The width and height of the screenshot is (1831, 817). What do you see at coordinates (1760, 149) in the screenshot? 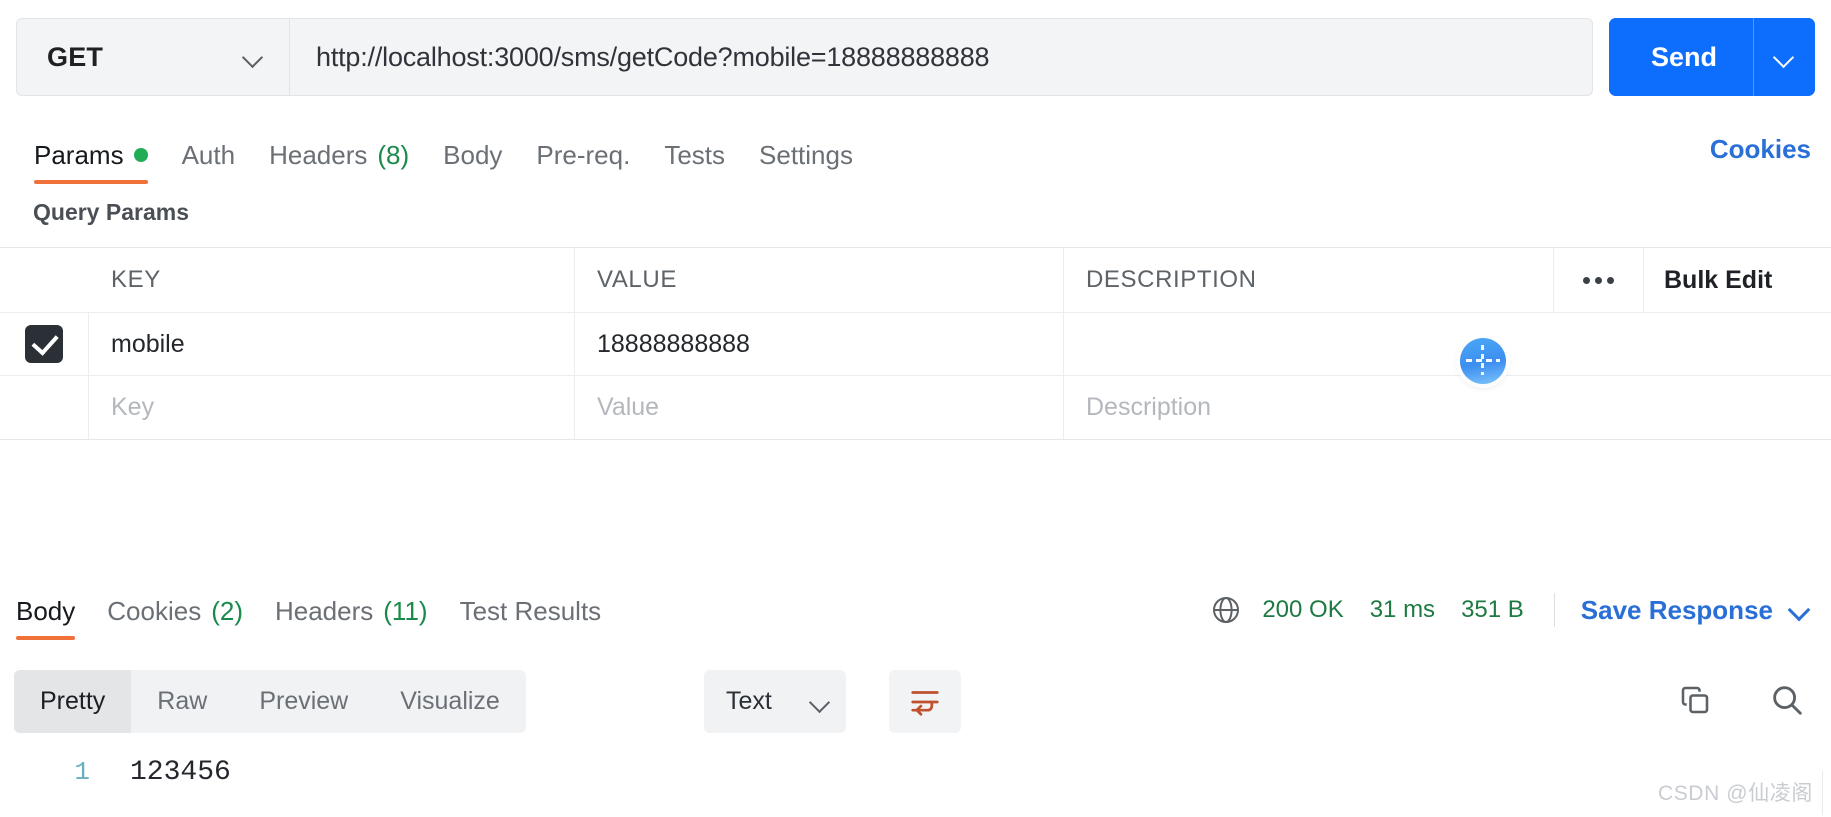
I see `cookies-link: Cookies` at bounding box center [1760, 149].